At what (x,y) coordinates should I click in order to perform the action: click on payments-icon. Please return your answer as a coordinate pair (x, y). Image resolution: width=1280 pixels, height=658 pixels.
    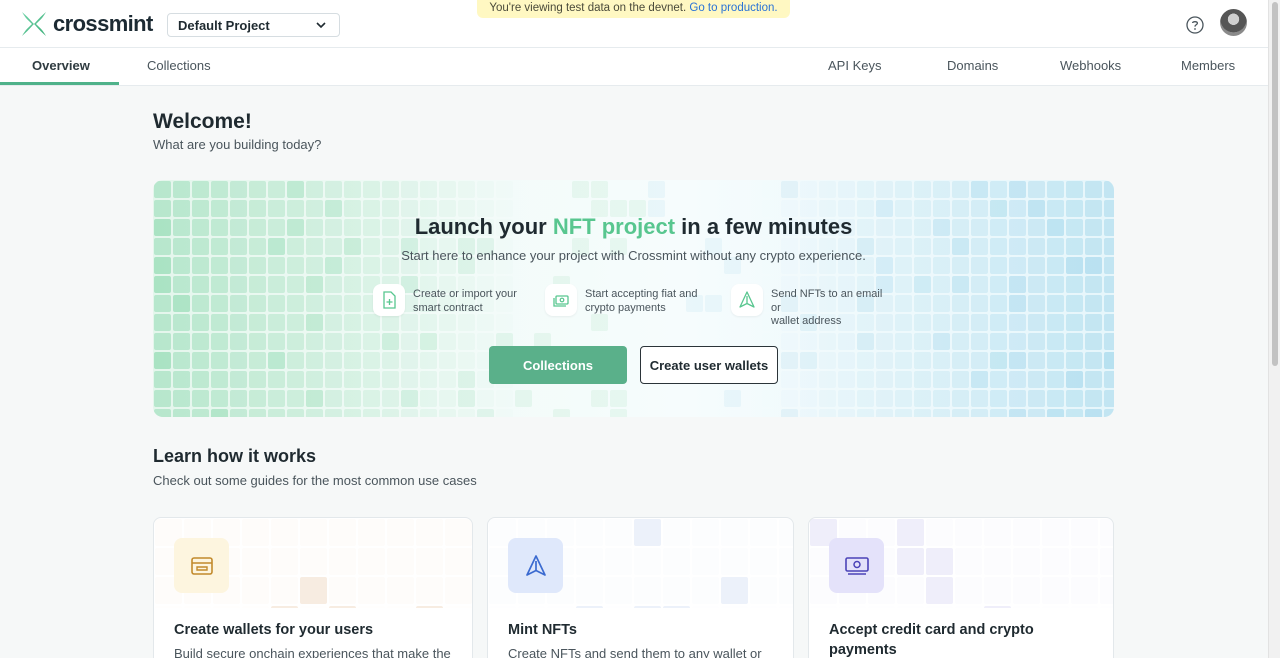
    Looking at the image, I should click on (856, 565).